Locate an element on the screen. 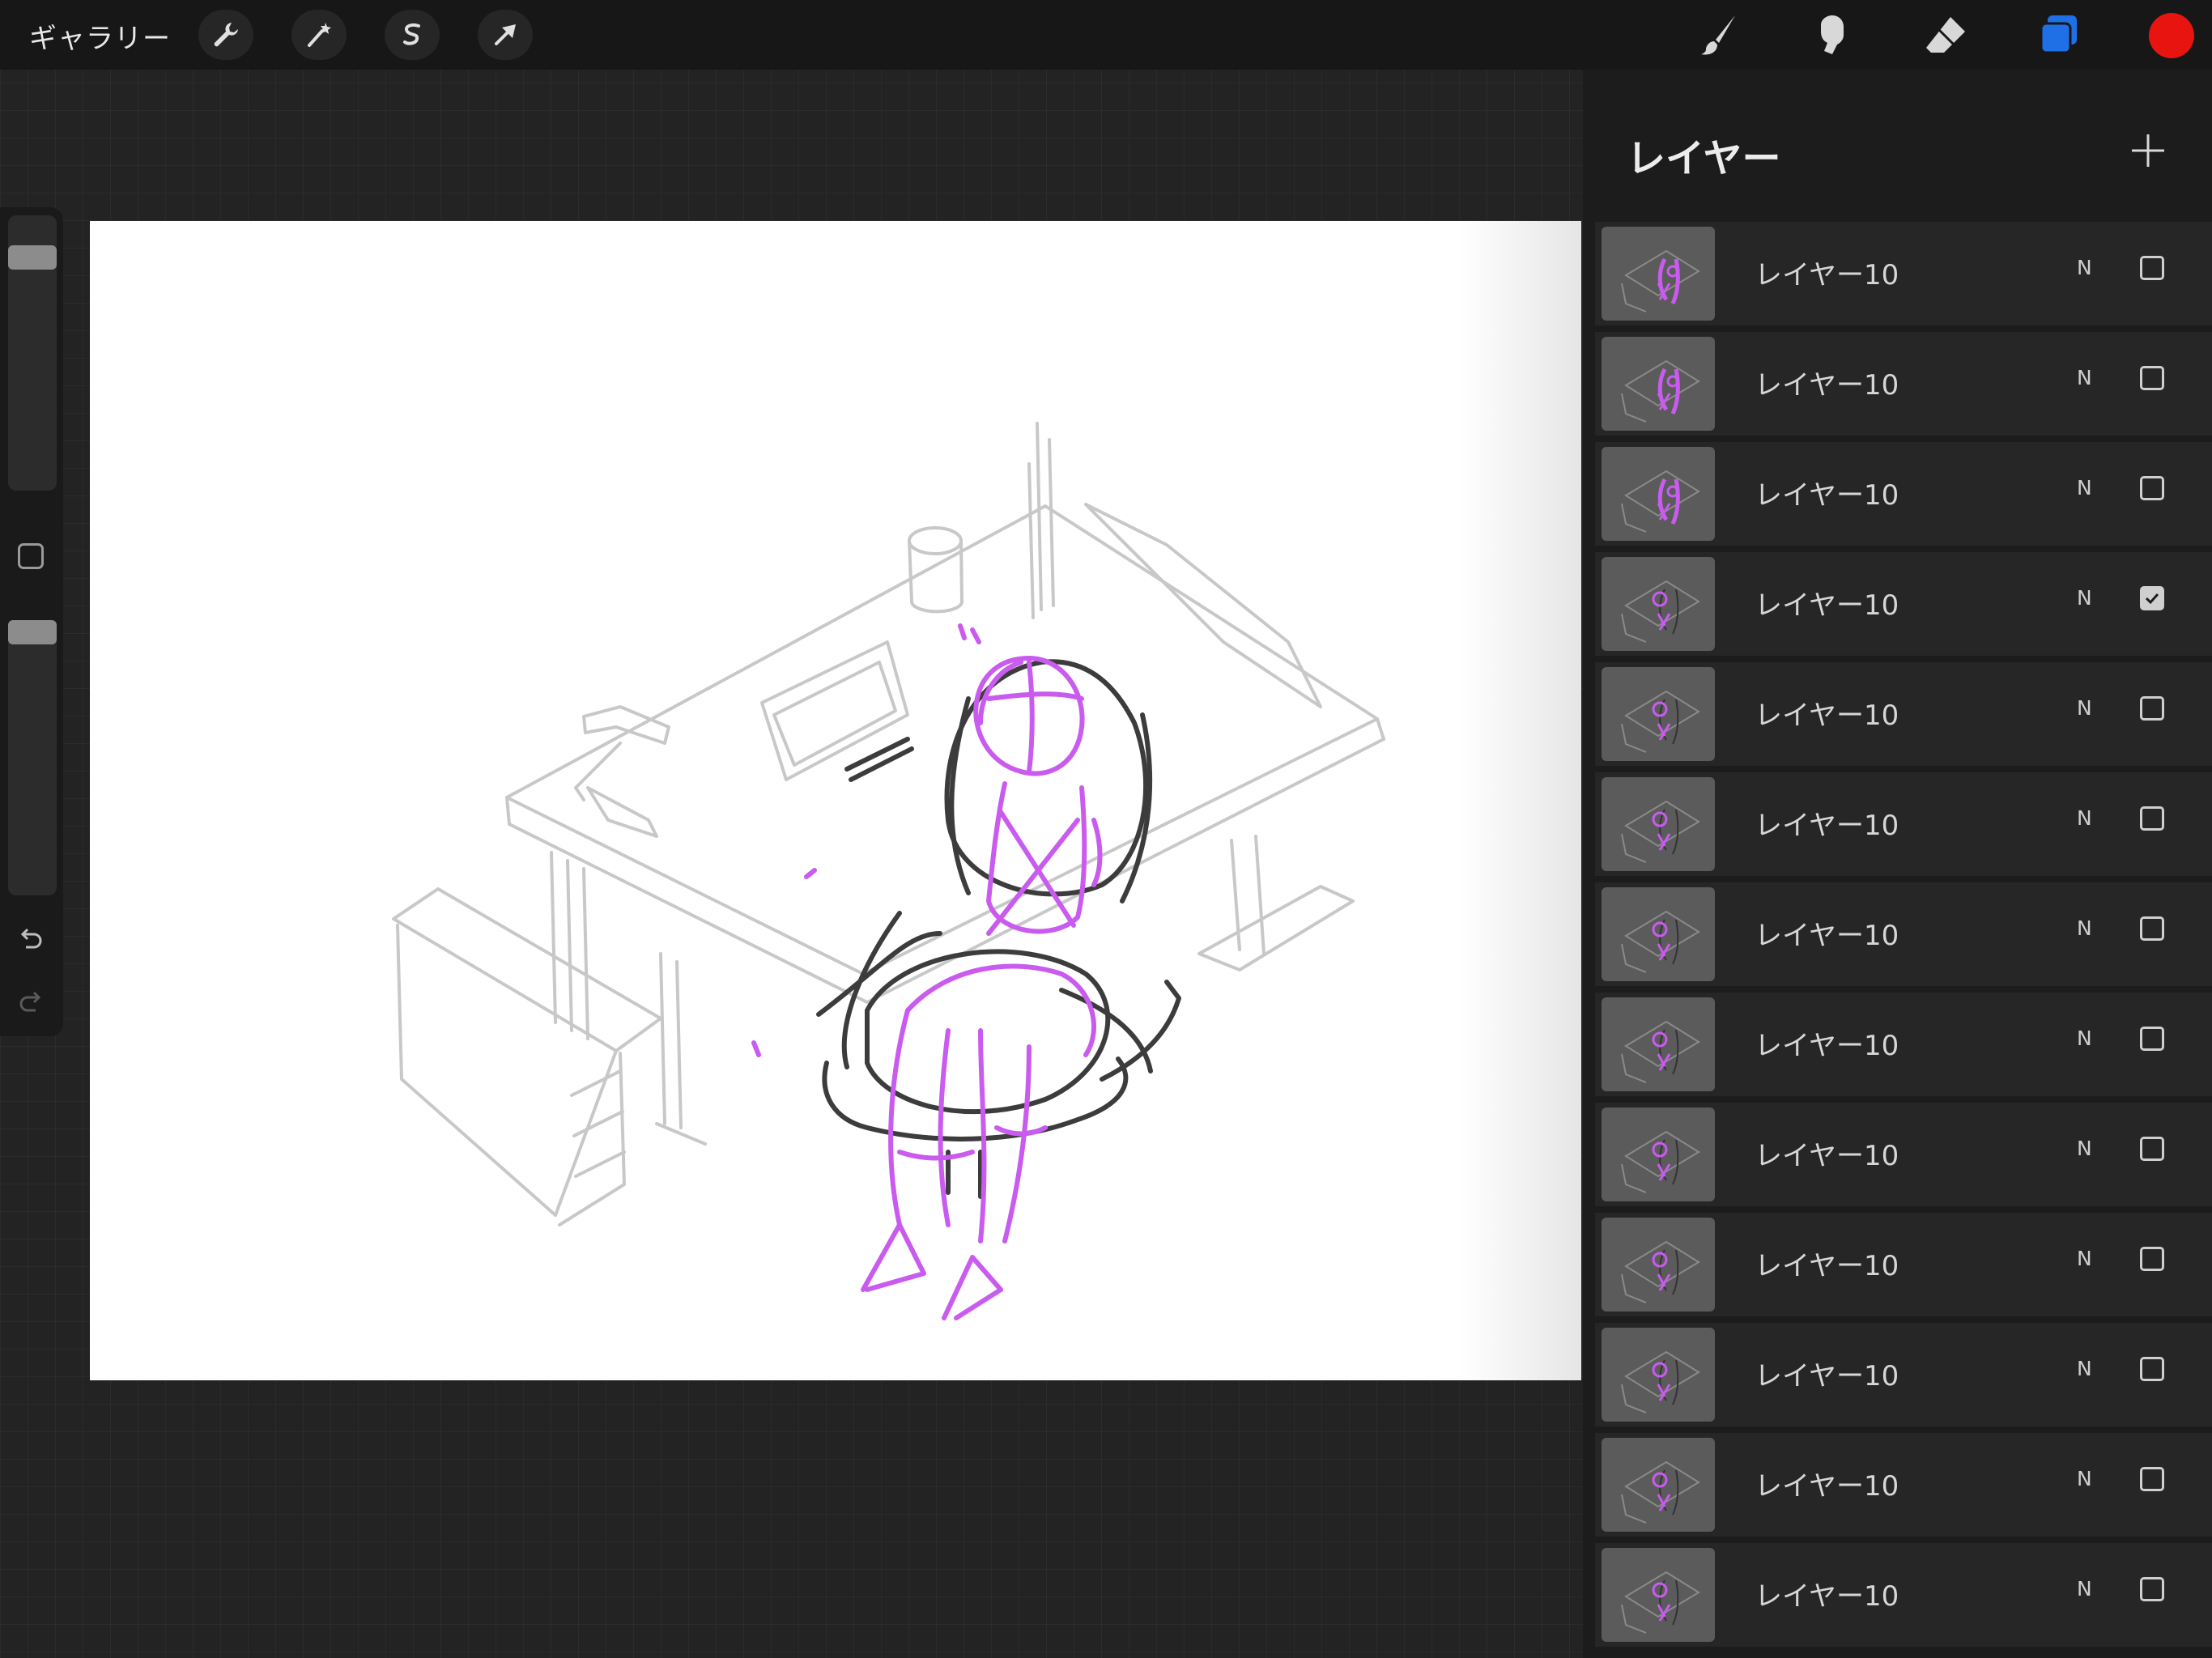  layers-icon is located at coordinates (2059, 34).